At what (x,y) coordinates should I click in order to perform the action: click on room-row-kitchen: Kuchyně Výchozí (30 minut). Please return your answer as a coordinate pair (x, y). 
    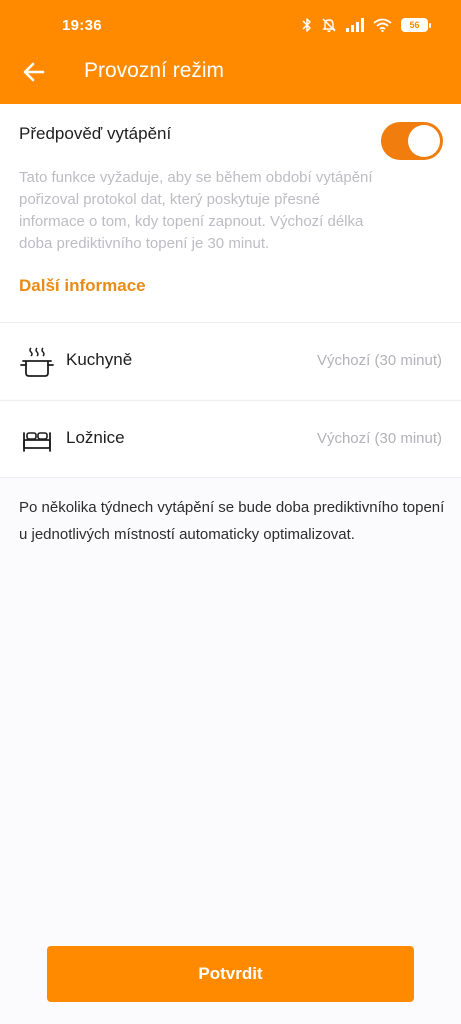
    Looking at the image, I should click on (230, 361).